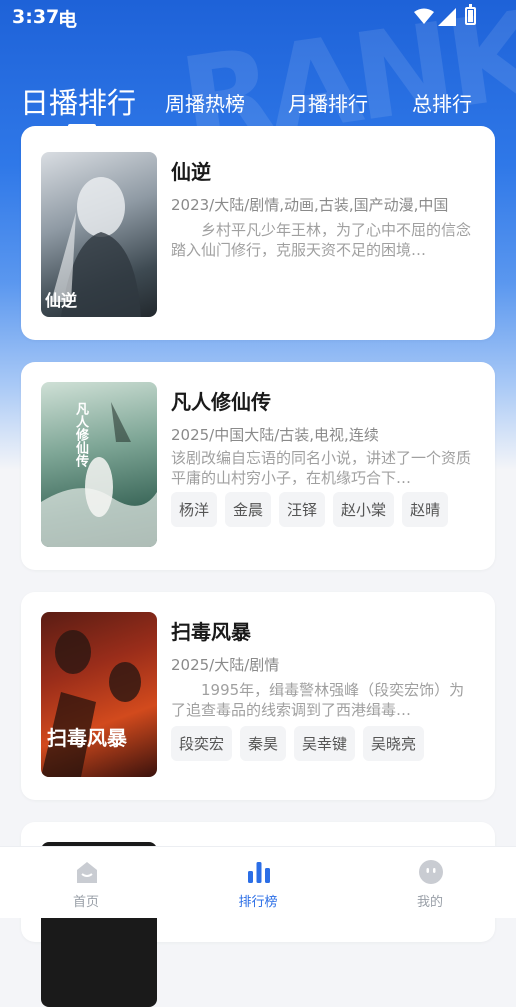  Describe the element at coordinates (328, 102) in the screenshot. I see `tab-monthly: 月播排行` at that location.